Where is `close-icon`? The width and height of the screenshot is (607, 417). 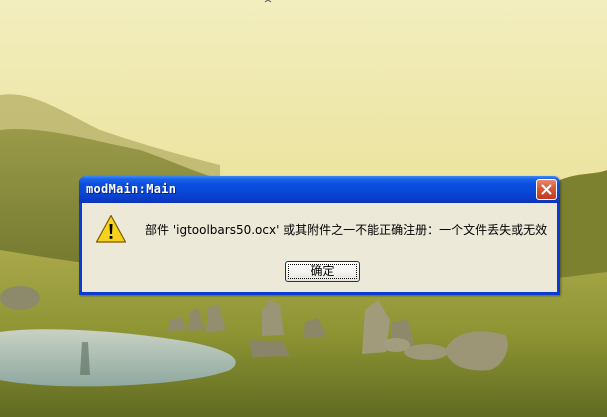 close-icon is located at coordinates (546, 189).